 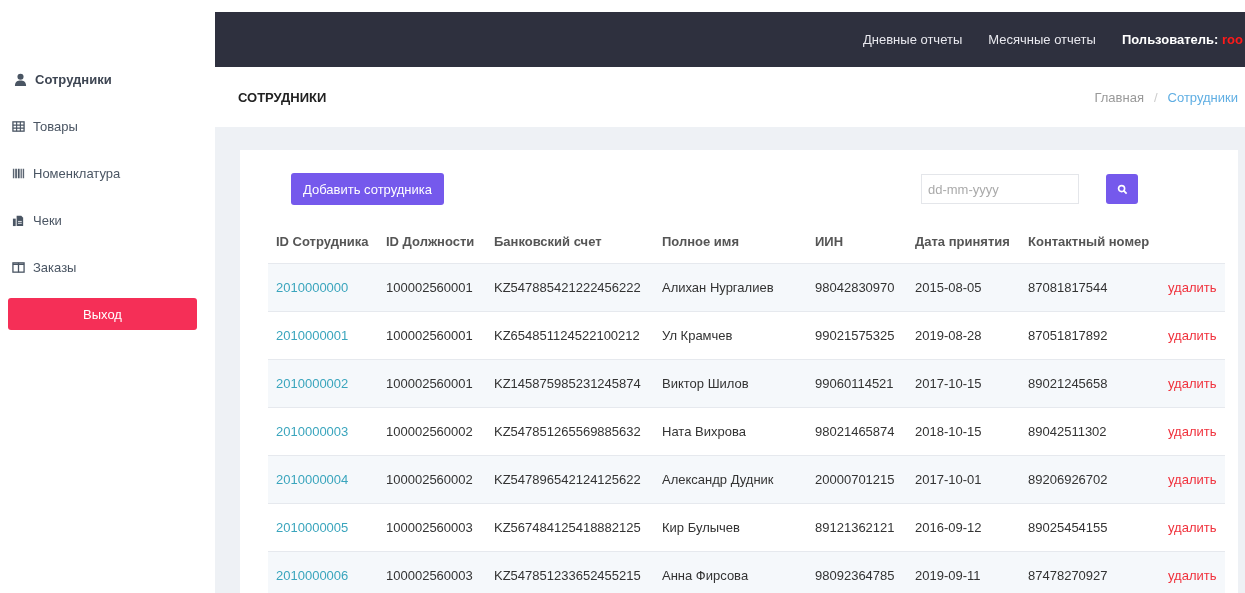 What do you see at coordinates (730, 242) in the screenshot?
I see `column-header: Полное имя` at bounding box center [730, 242].